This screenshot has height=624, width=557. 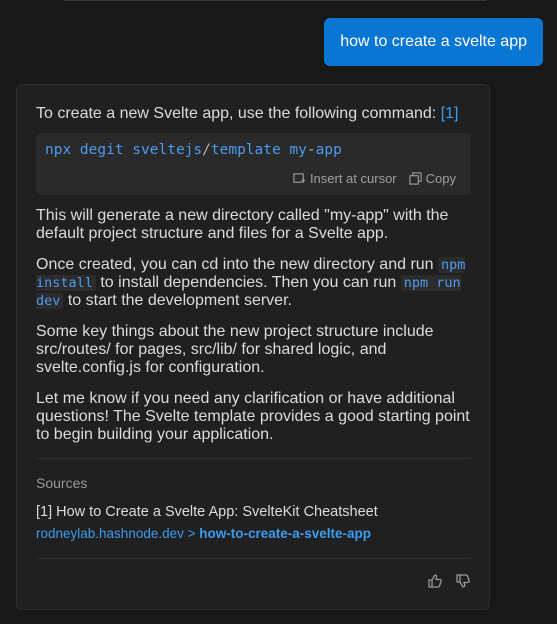 I want to click on source-path: how-to-create-a-svelte-app, so click(x=285, y=533).